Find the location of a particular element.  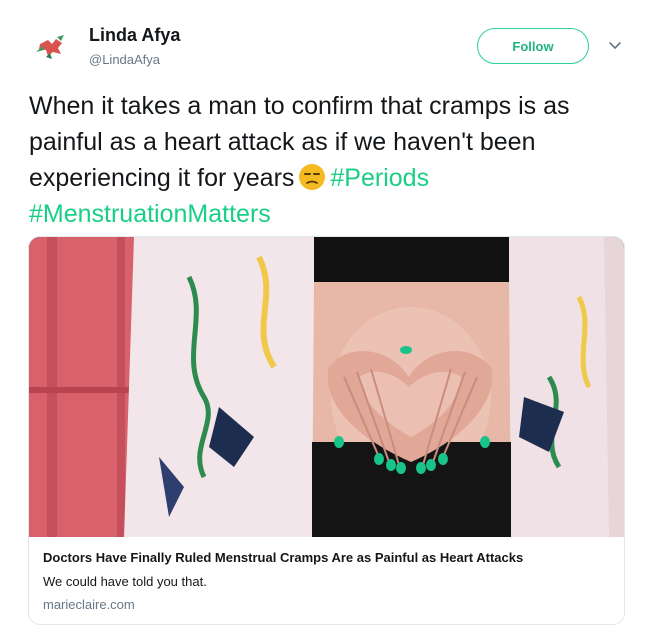

author-handle: @LindaAfya is located at coordinates (124, 59).